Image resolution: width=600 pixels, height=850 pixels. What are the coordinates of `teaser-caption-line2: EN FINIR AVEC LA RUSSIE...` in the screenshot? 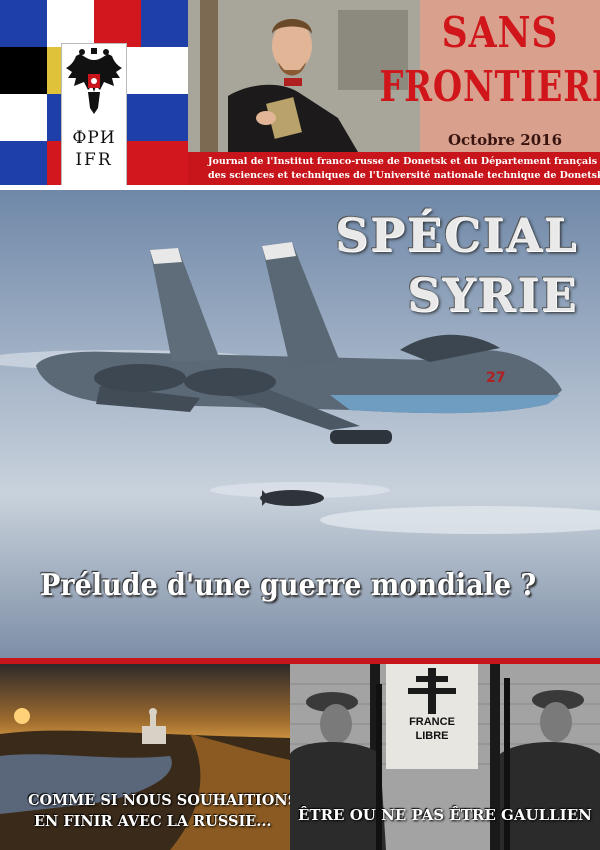 It's located at (153, 821).